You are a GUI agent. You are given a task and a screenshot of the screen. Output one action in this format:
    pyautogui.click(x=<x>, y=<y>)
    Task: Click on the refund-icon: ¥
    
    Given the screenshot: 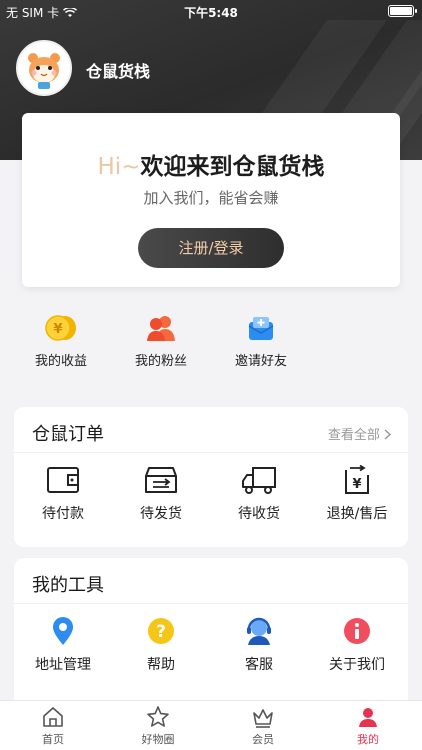 What is the action you would take?
    pyautogui.click(x=357, y=479)
    